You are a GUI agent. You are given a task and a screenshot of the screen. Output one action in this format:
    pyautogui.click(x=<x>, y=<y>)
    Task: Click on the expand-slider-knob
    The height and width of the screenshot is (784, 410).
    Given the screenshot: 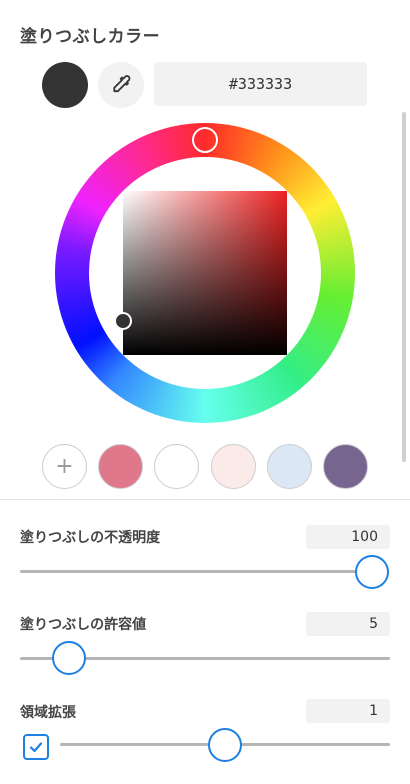 What is the action you would take?
    pyautogui.click(x=225, y=745)
    